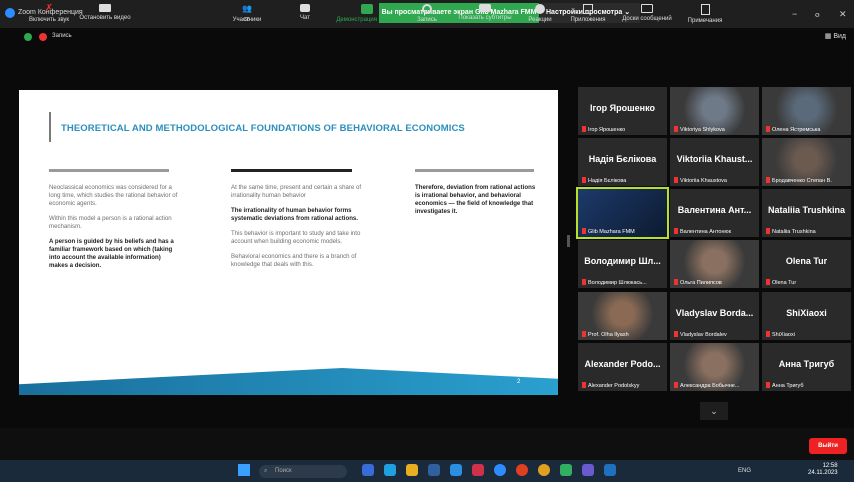 Image resolution: width=854 pixels, height=482 pixels. Describe the element at coordinates (714, 213) in the screenshot. I see `participant-tile: Валентина Ант... Валентина Антонюк` at that location.